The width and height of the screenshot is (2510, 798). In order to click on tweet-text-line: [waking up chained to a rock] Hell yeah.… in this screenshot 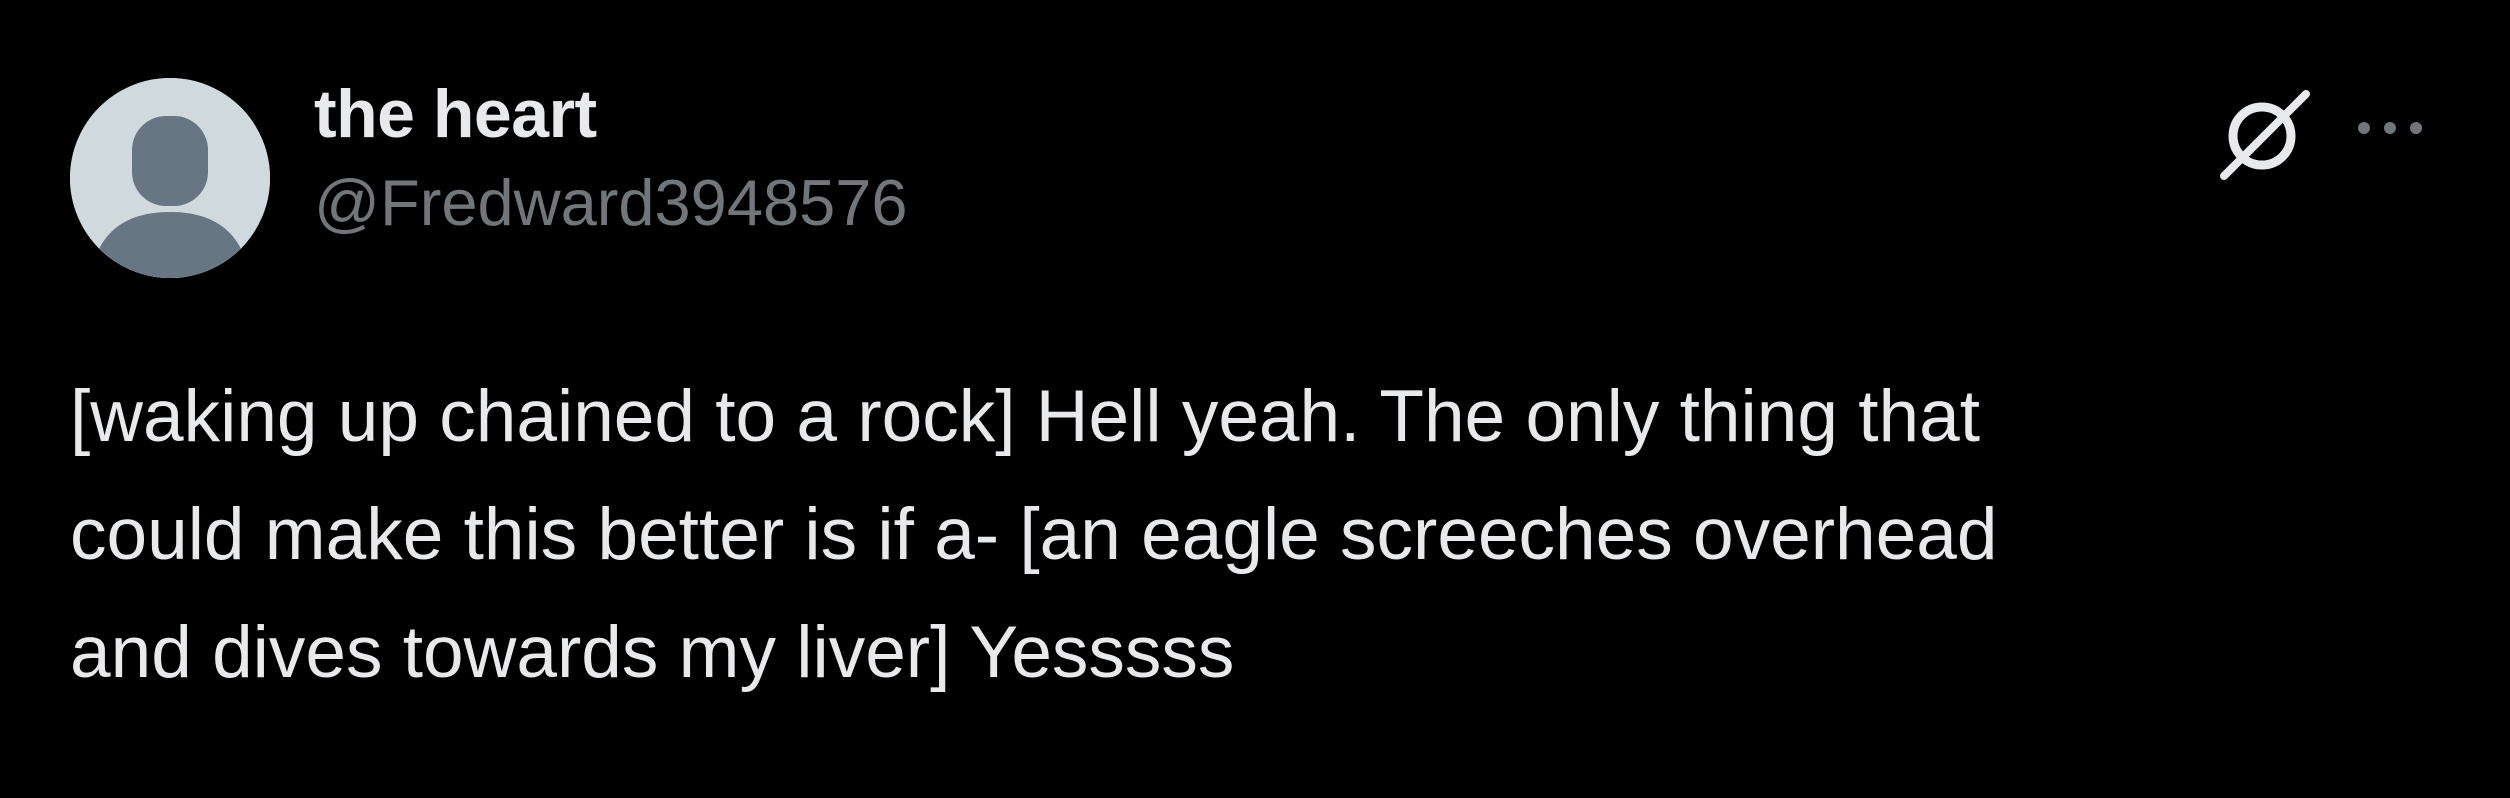, I will do `click(1025, 416)`.